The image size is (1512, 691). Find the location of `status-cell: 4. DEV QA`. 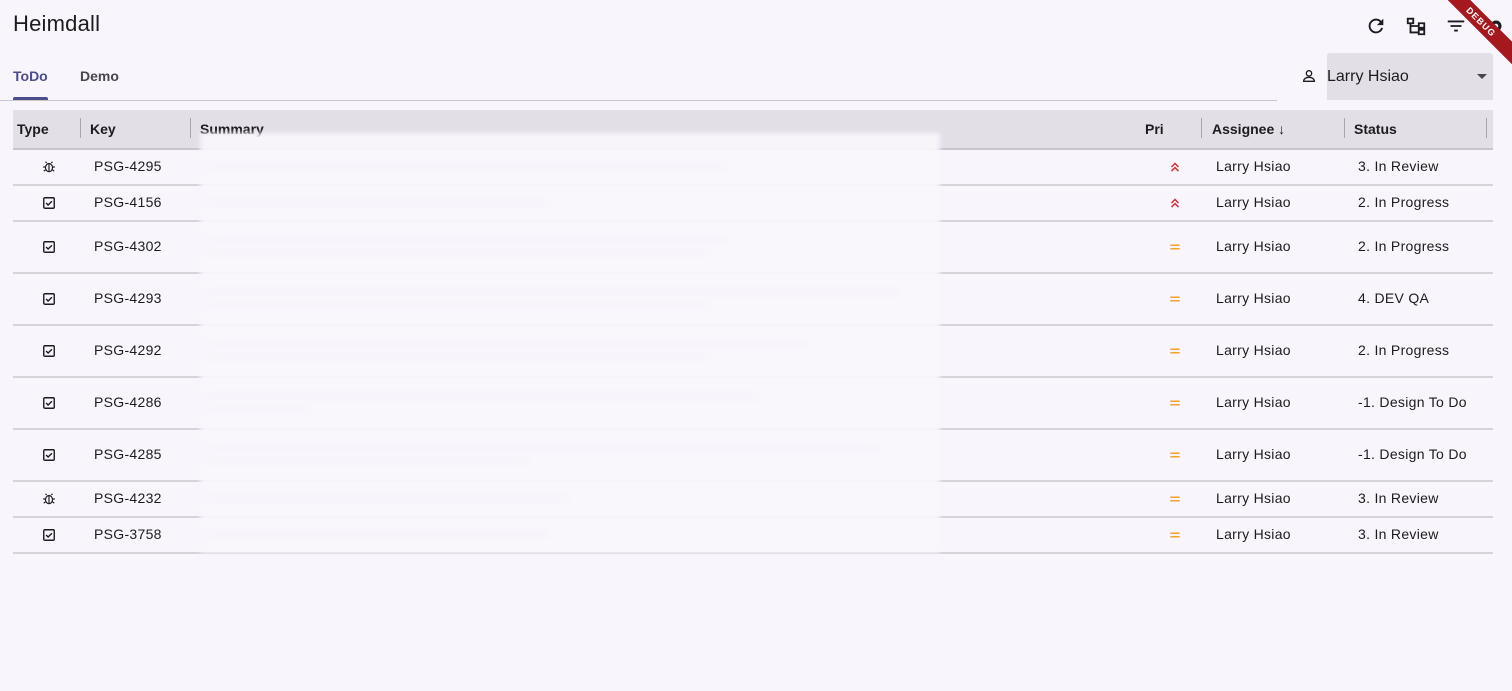

status-cell: 4. DEV QA is located at coordinates (1394, 298).